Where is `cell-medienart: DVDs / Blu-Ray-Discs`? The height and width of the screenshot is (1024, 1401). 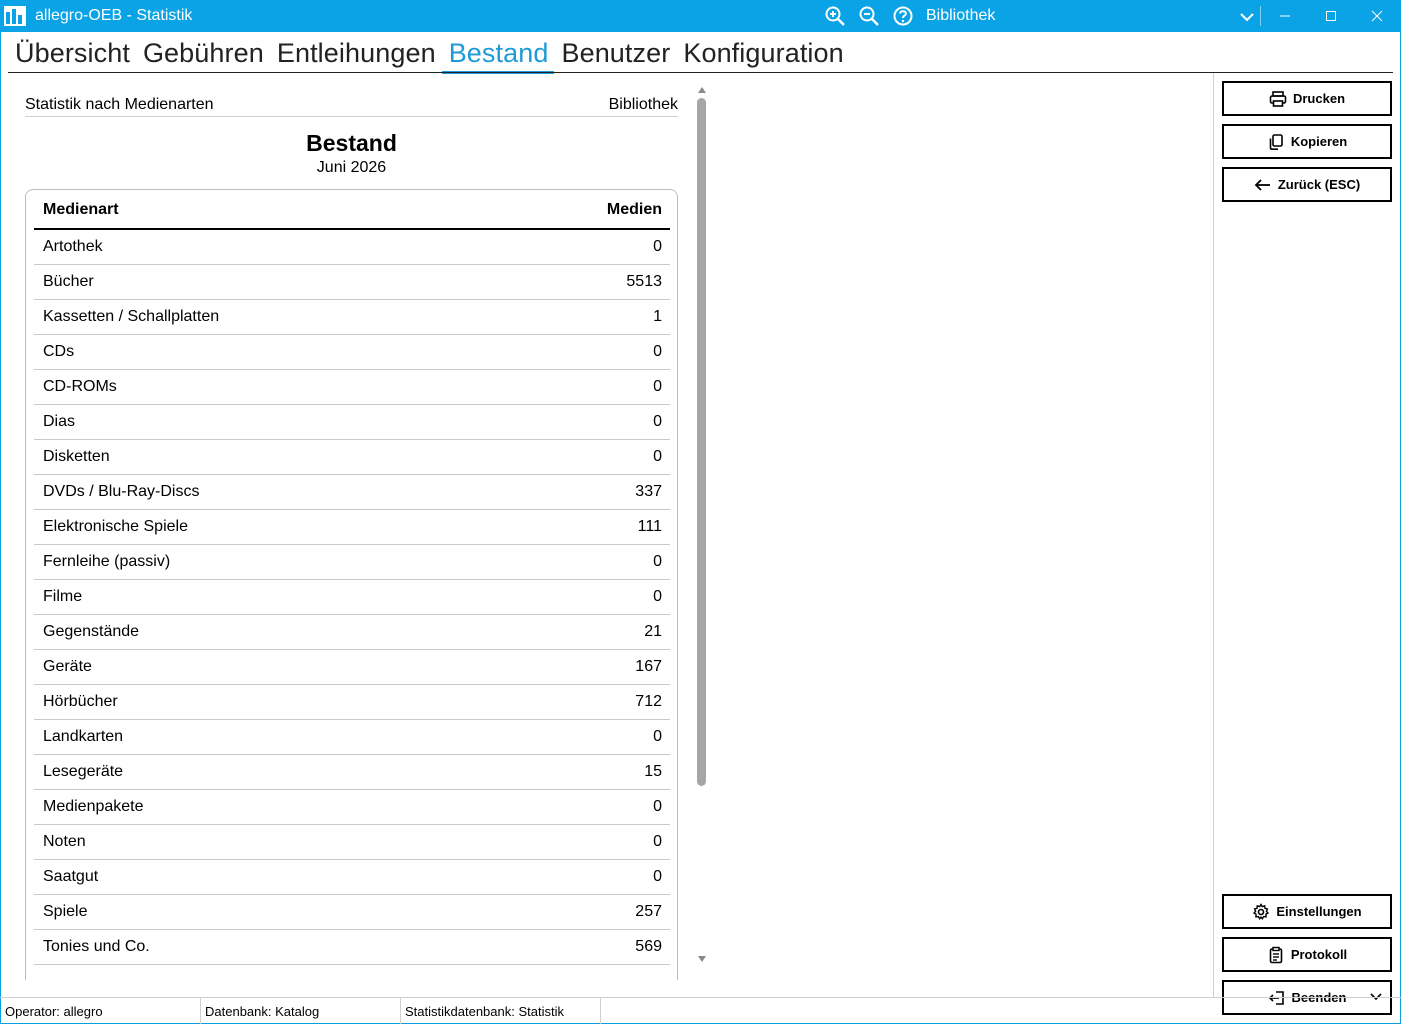
cell-medienart: DVDs / Blu-Ray-Discs is located at coordinates (121, 491).